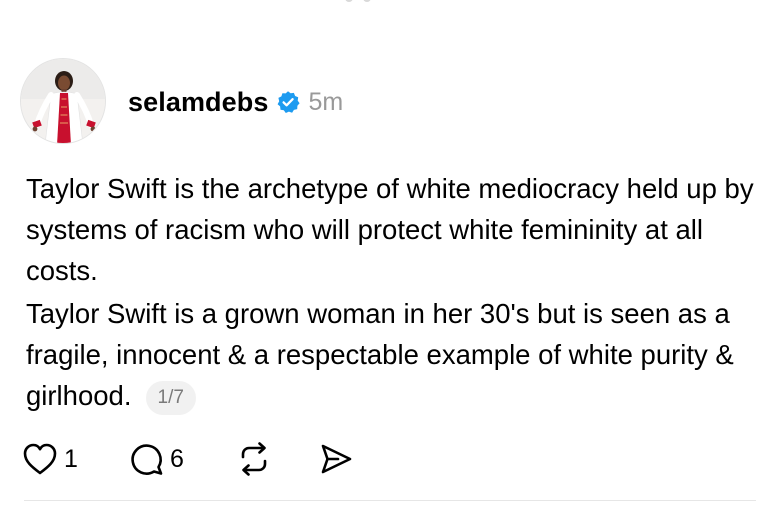  What do you see at coordinates (147, 459) in the screenshot?
I see `reply-icon` at bounding box center [147, 459].